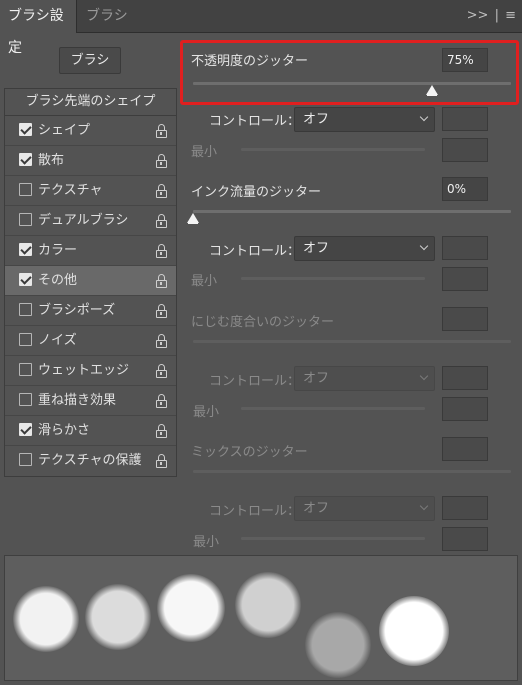 Image resolution: width=522 pixels, height=685 pixels. I want to click on mix-min-track, so click(333, 538).